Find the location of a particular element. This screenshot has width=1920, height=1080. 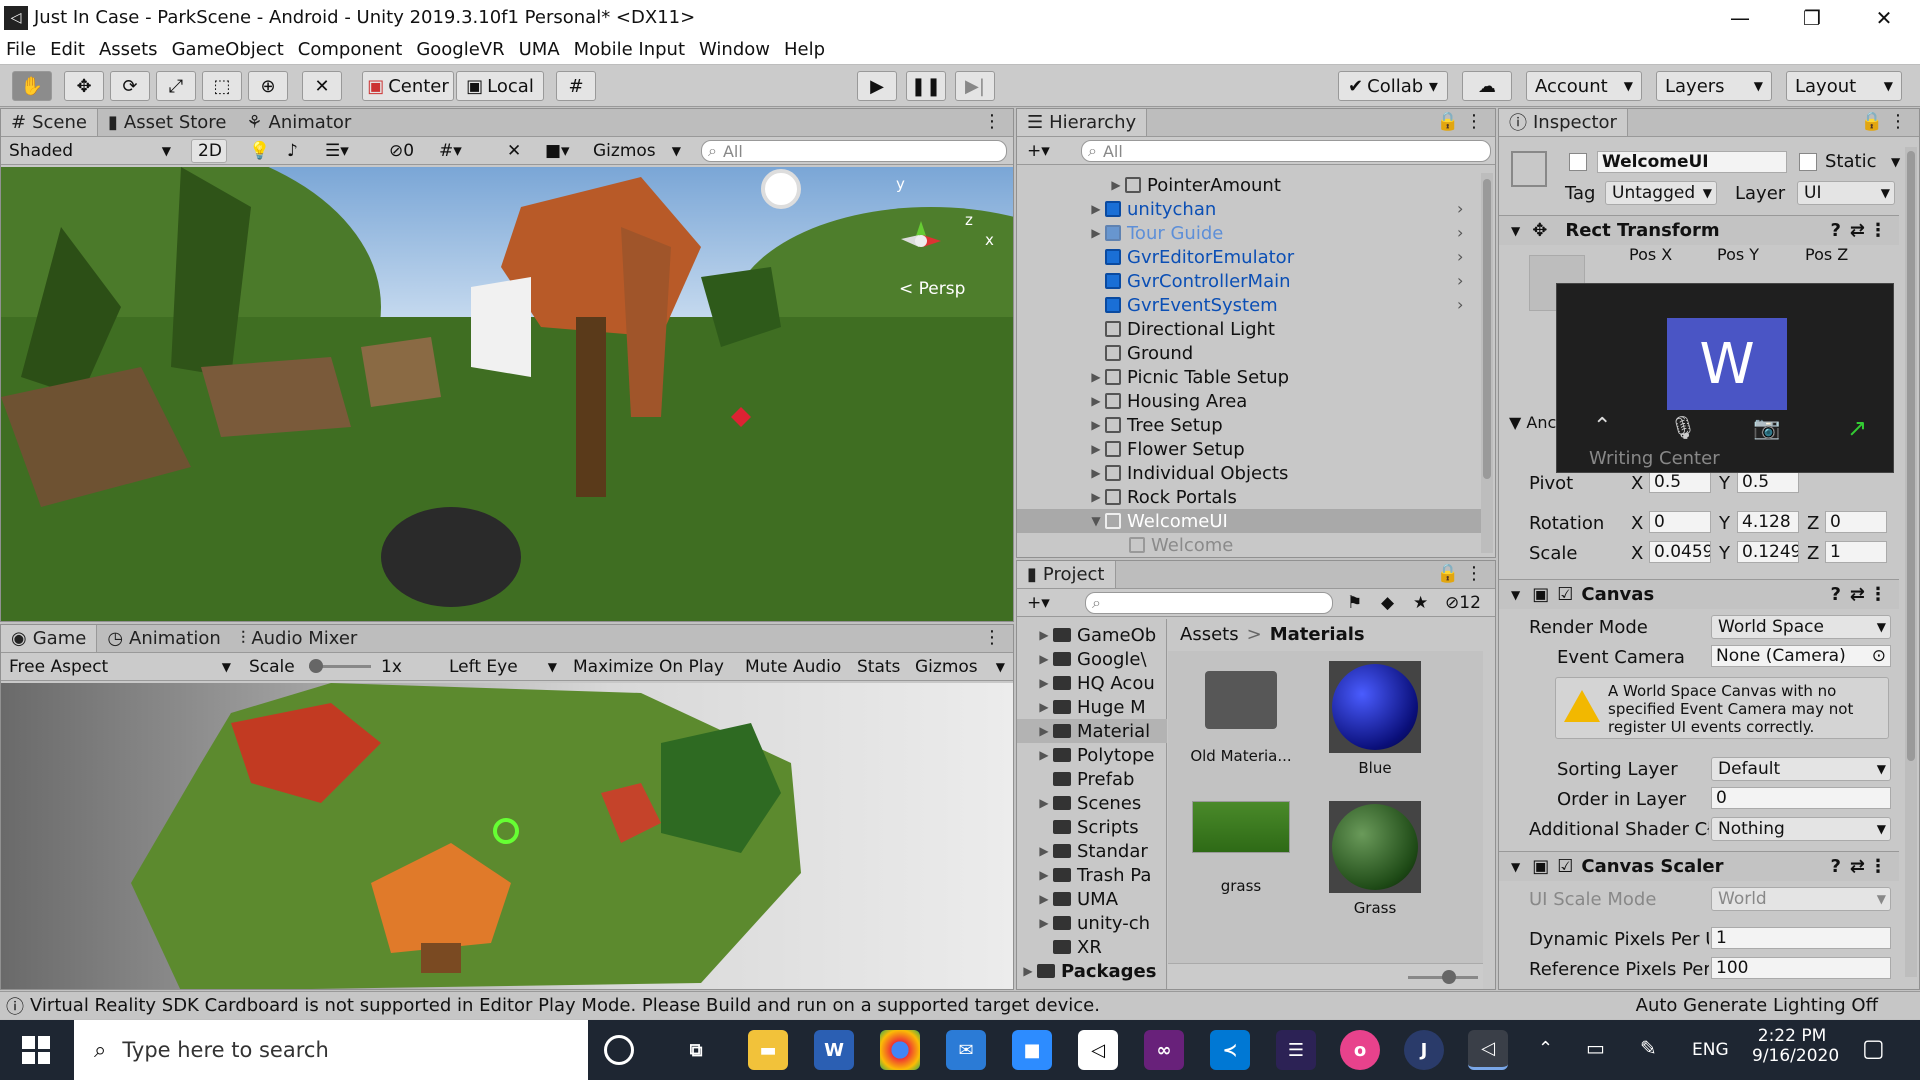

canvas-enabled-checkbox: ☑ is located at coordinates (1565, 594).